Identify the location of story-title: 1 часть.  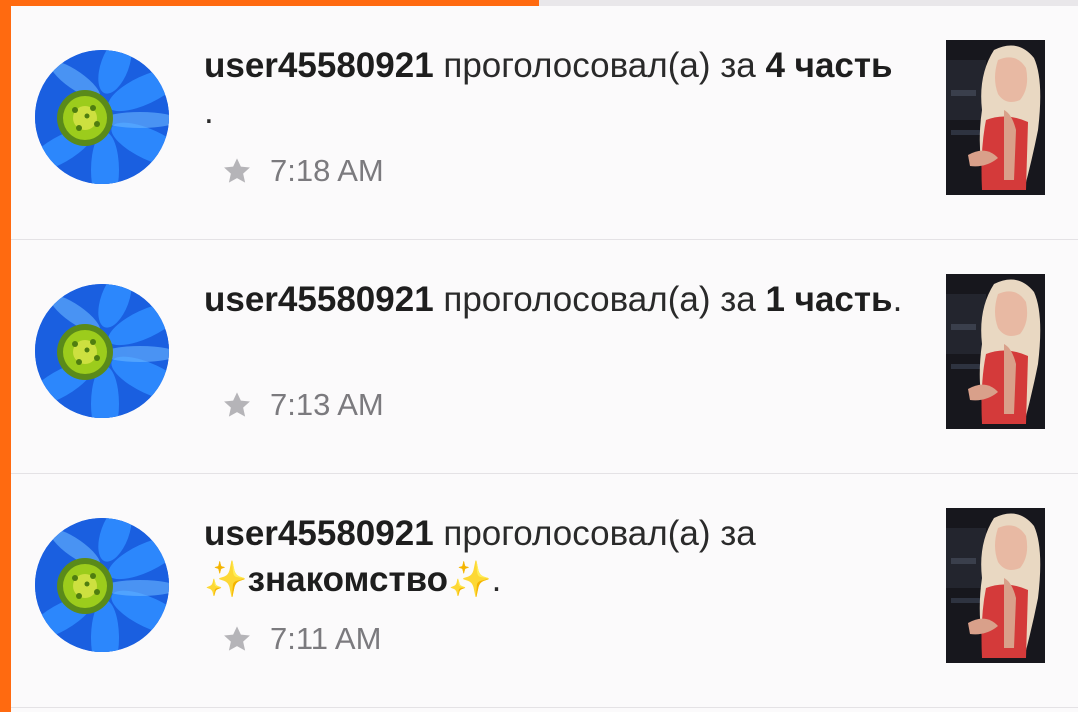
(828, 299).